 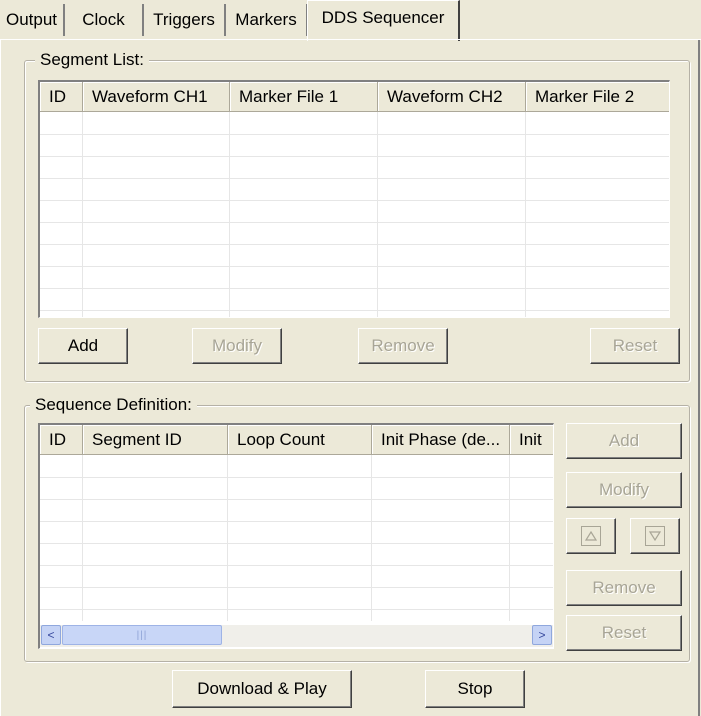 What do you see at coordinates (624, 490) in the screenshot?
I see `sequence-modify-button: Modify` at bounding box center [624, 490].